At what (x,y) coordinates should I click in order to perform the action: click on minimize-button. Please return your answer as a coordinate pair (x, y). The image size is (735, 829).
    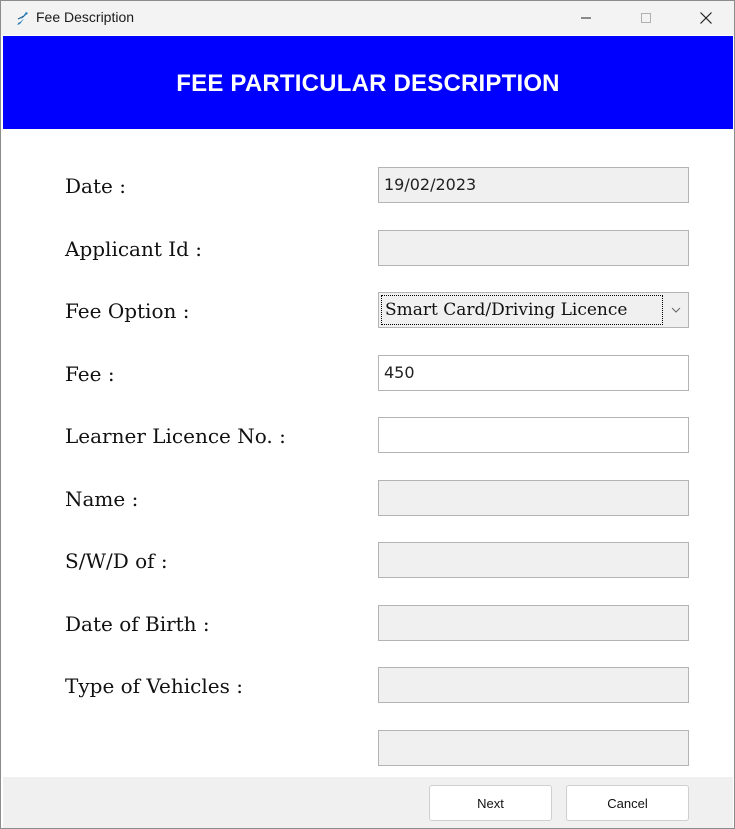
    Looking at the image, I should click on (586, 18).